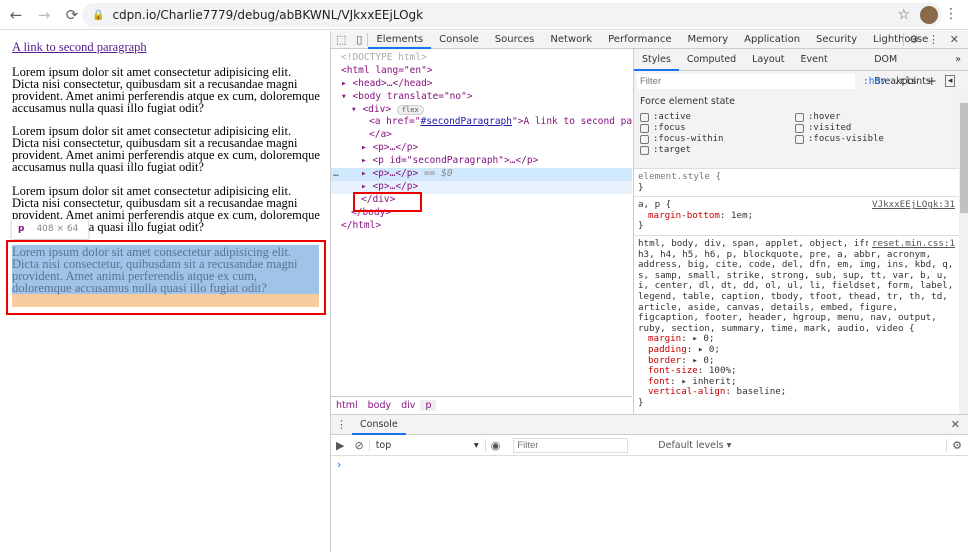 Image resolution: width=968 pixels, height=552 pixels. I want to click on flex-badge: flex, so click(410, 109).